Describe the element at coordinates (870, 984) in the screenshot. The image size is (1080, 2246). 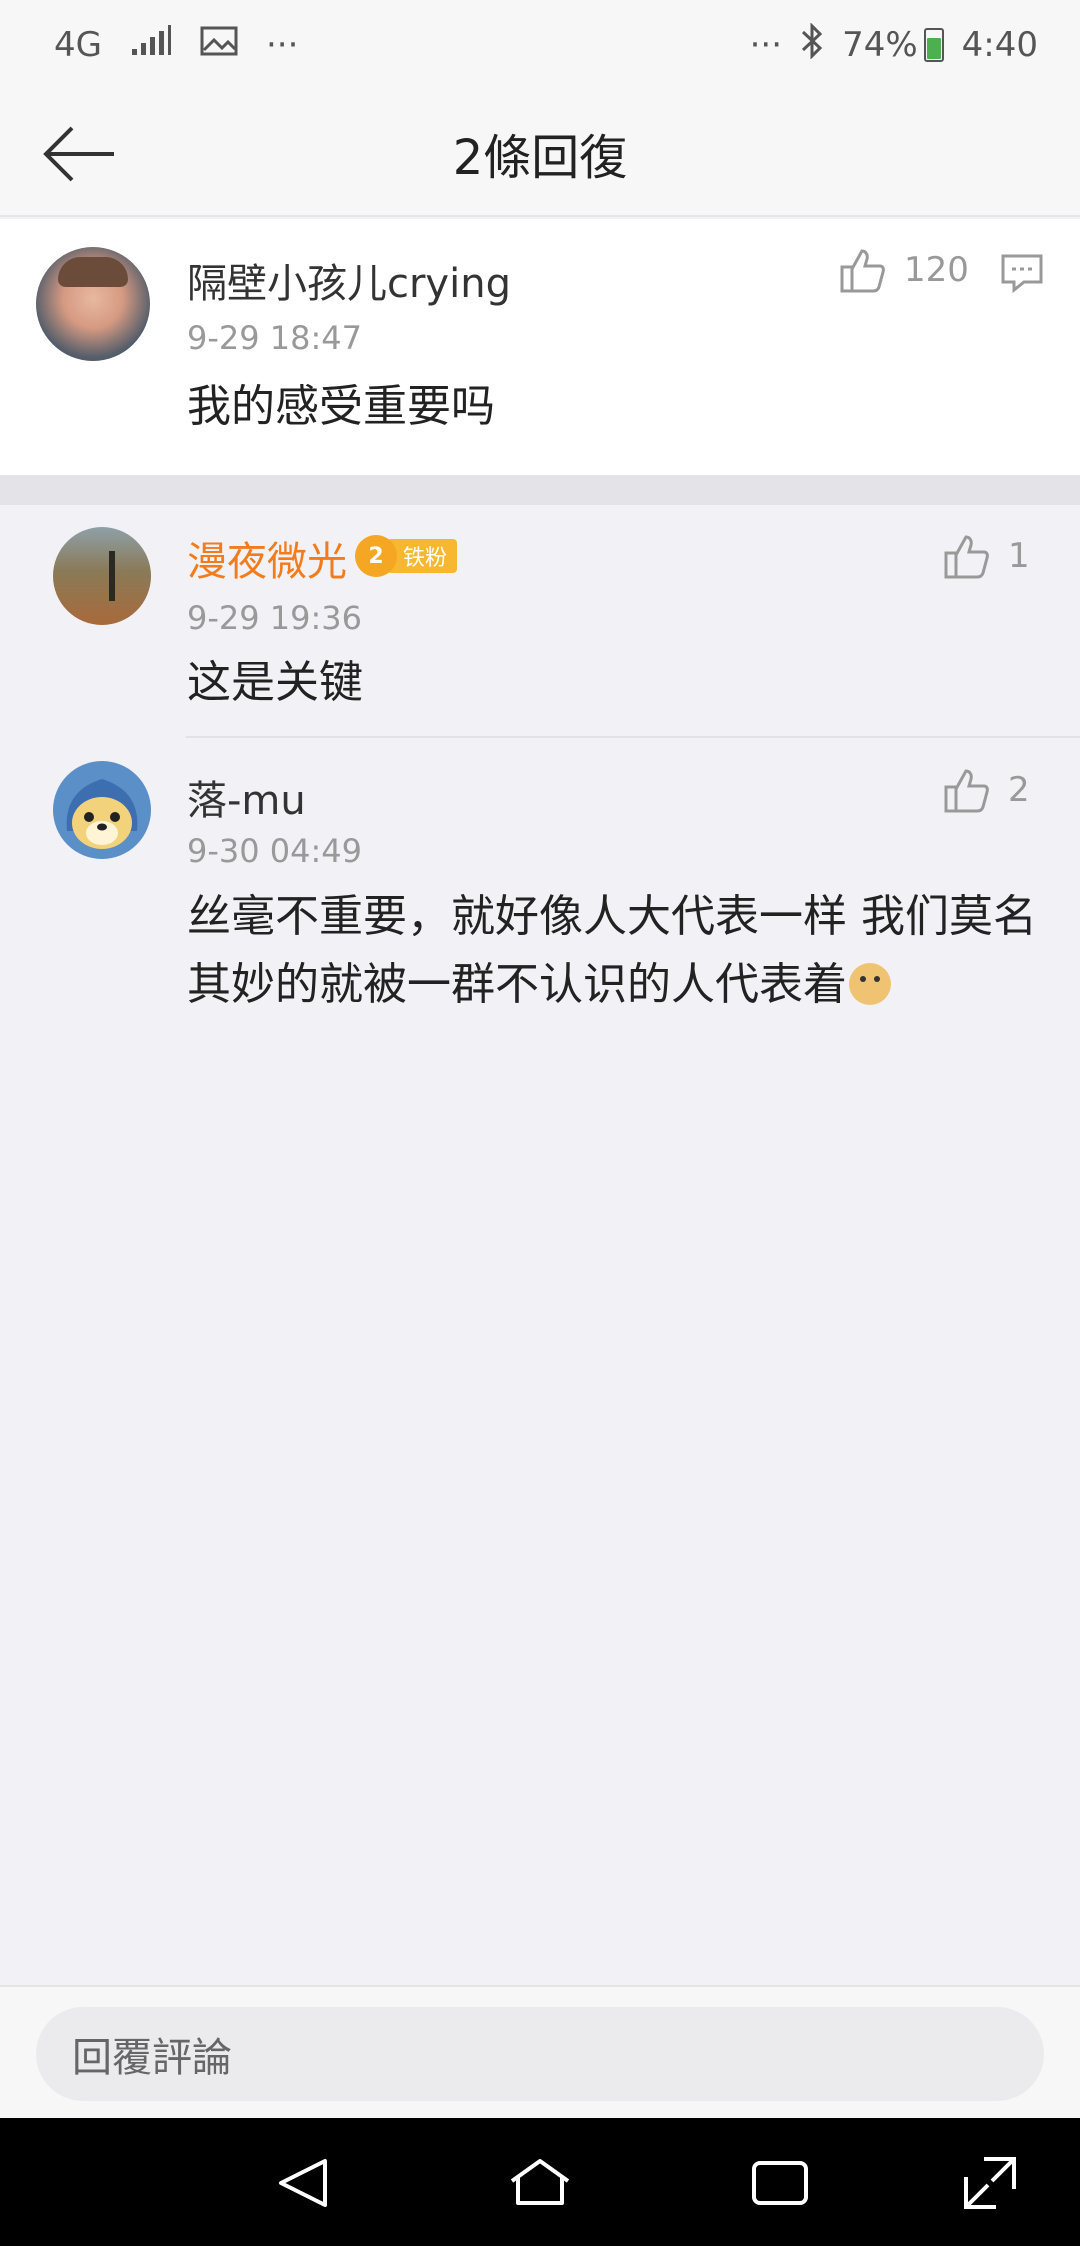
I see `doge-emoji-icon` at that location.